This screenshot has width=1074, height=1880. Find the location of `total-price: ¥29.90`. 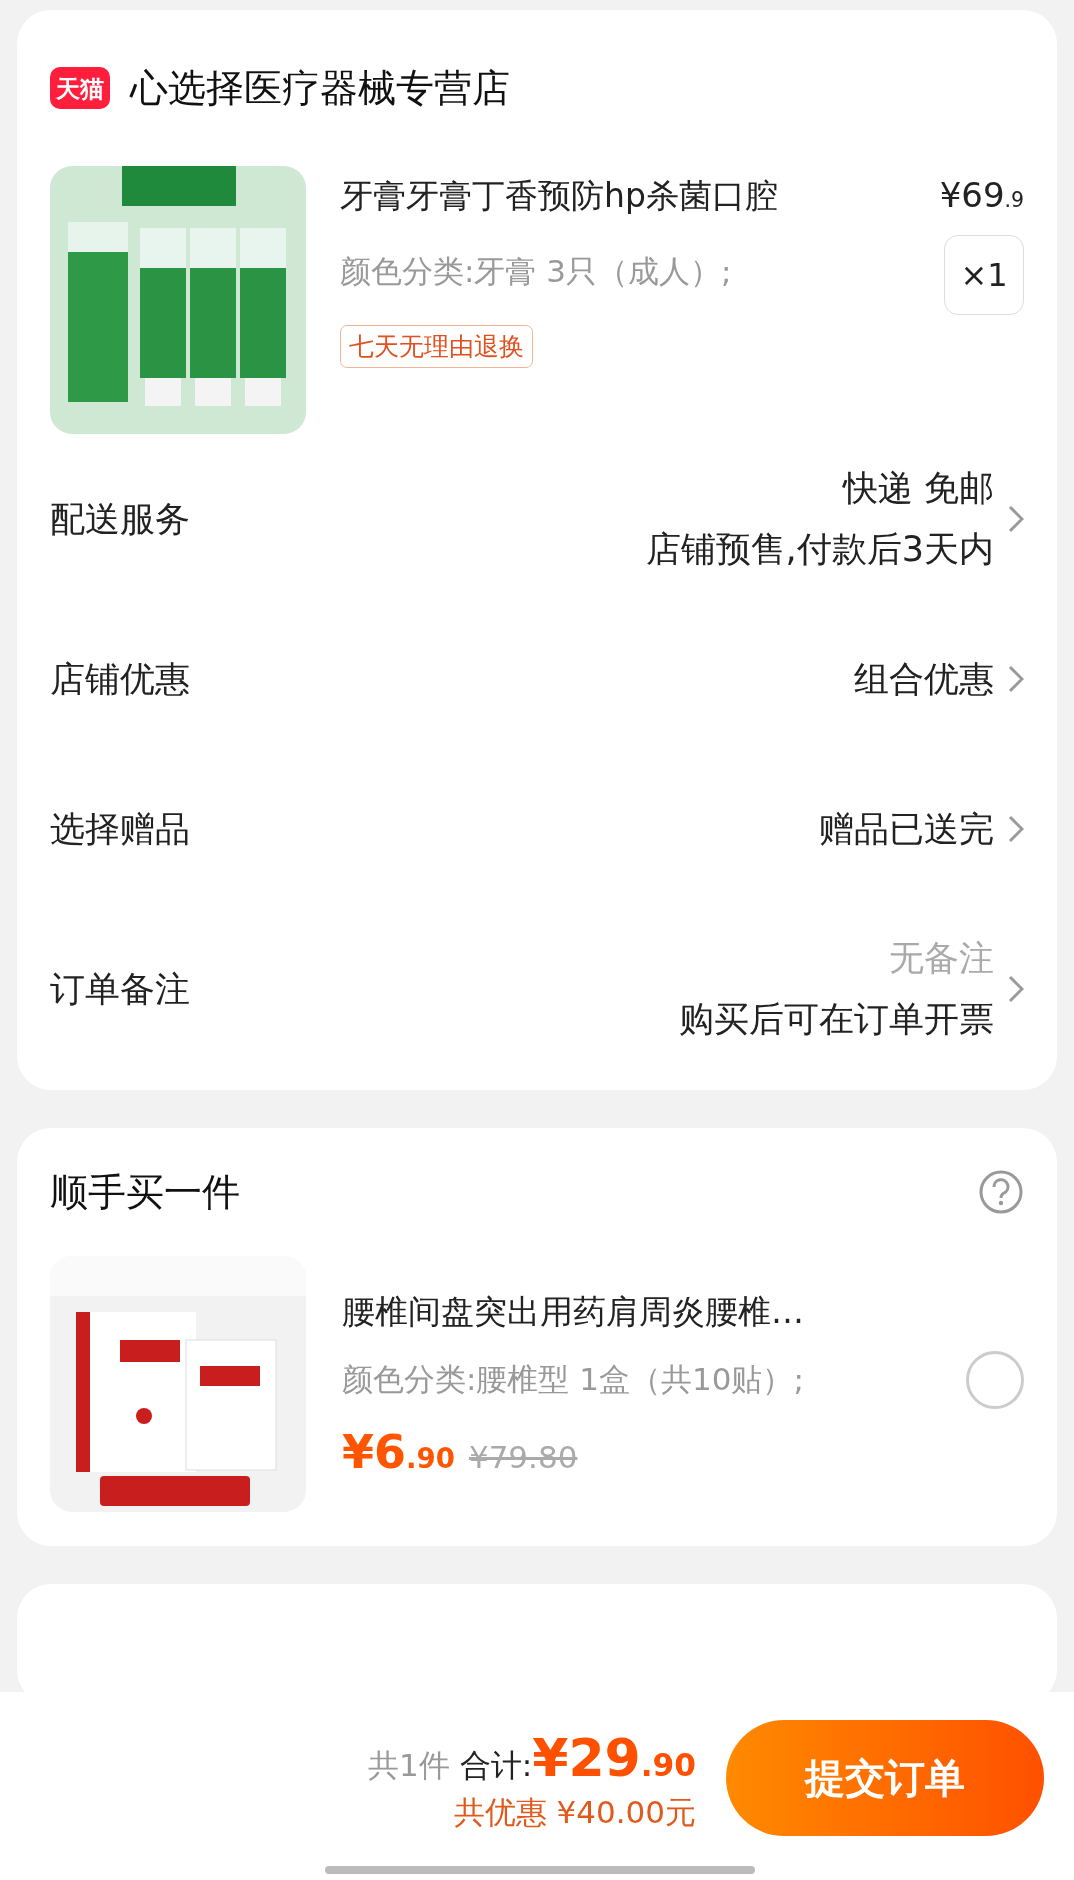

total-price: ¥29.90 is located at coordinates (614, 1758).